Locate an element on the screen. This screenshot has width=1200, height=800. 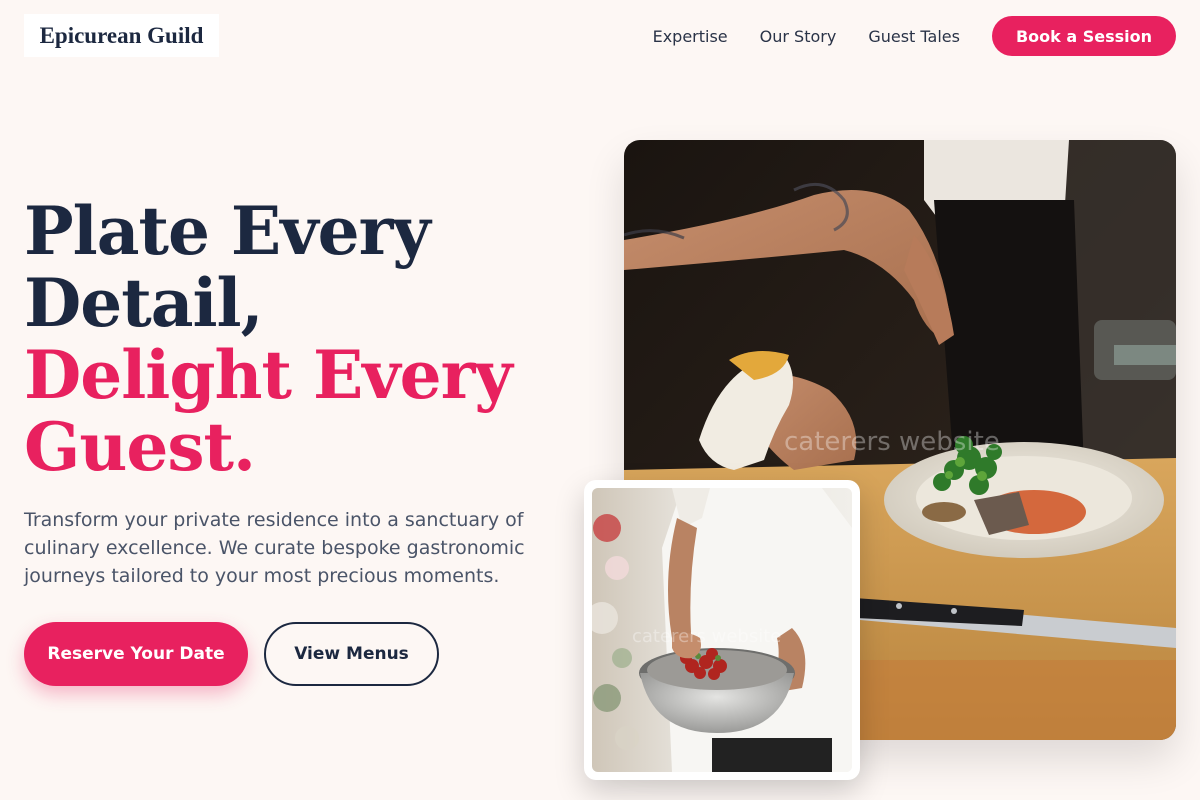
watermark-text-main: caterers website is located at coordinates (892, 442).